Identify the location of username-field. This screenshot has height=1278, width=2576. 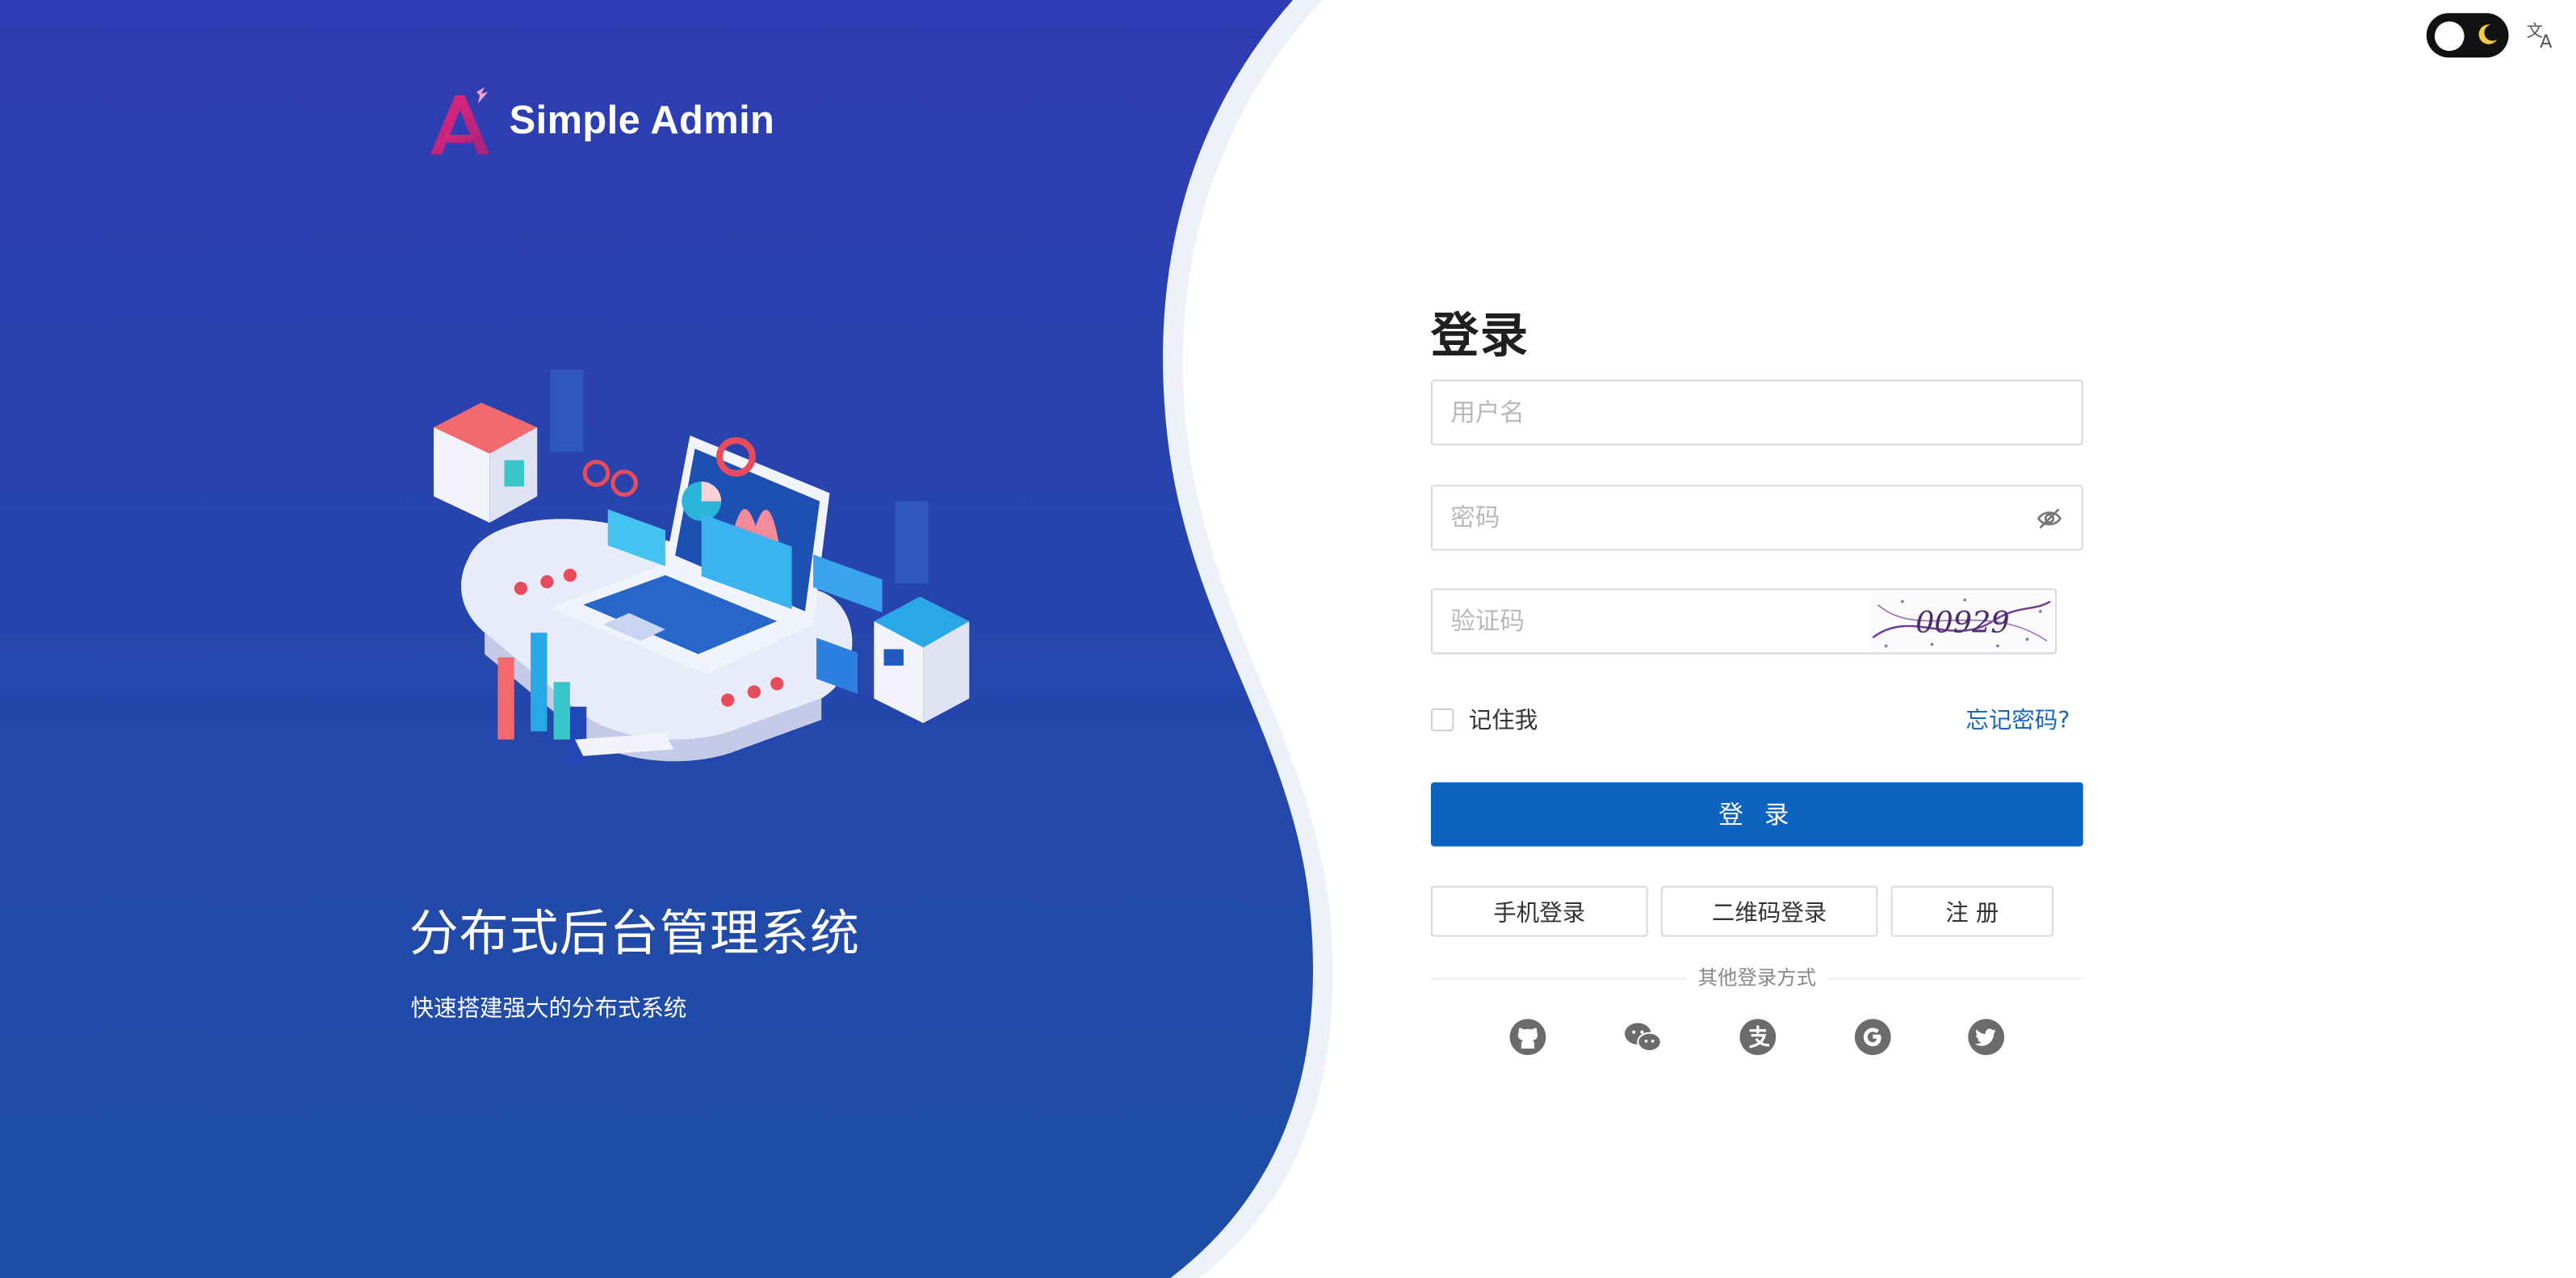
(1756, 413).